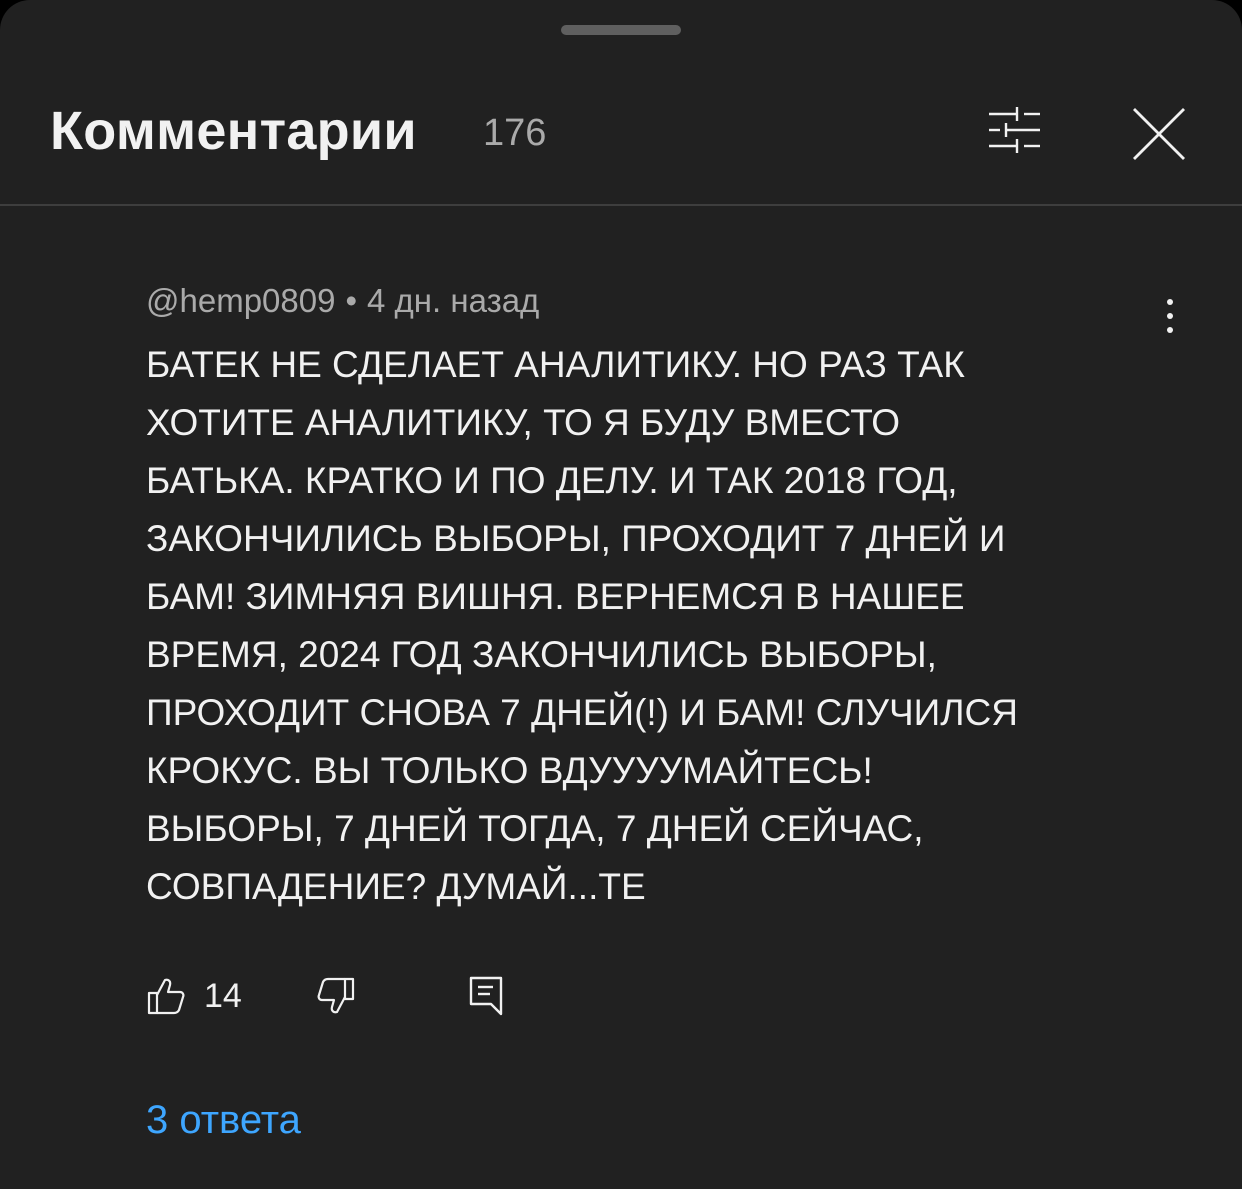 Image resolution: width=1242 pixels, height=1189 pixels. What do you see at coordinates (223, 995) in the screenshot?
I see `like-count: 14` at bounding box center [223, 995].